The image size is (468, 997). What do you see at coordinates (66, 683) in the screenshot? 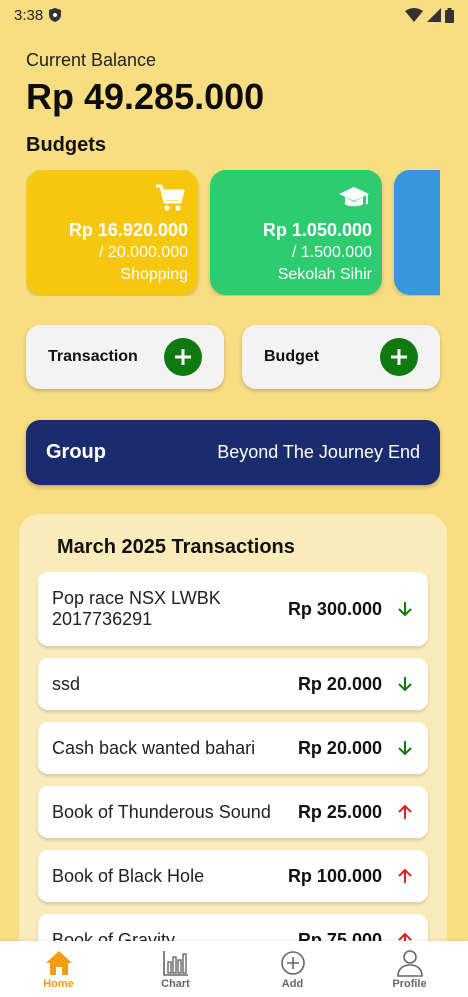
I see `transaction-desc: ssd` at bounding box center [66, 683].